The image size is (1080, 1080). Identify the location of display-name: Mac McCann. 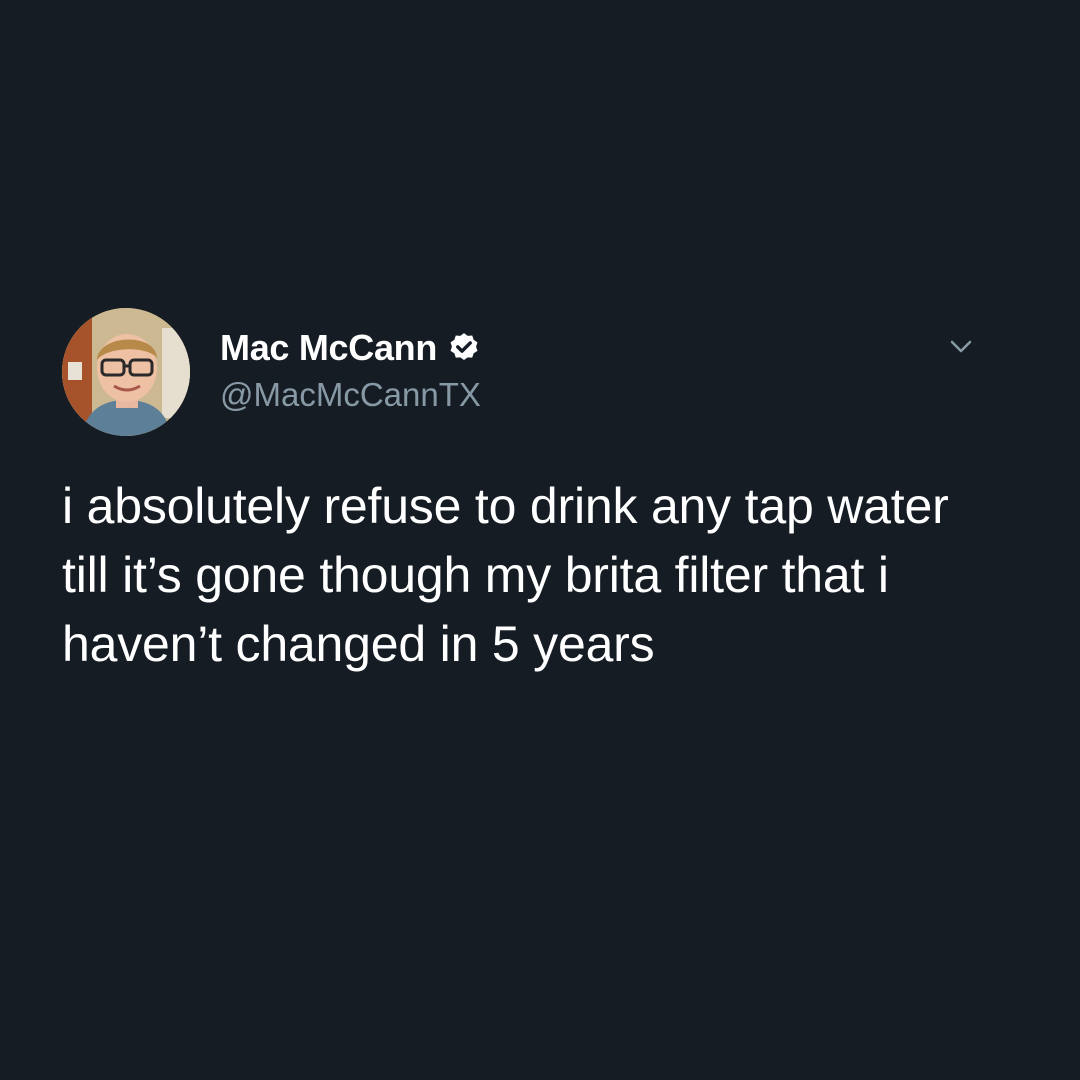
(328, 348).